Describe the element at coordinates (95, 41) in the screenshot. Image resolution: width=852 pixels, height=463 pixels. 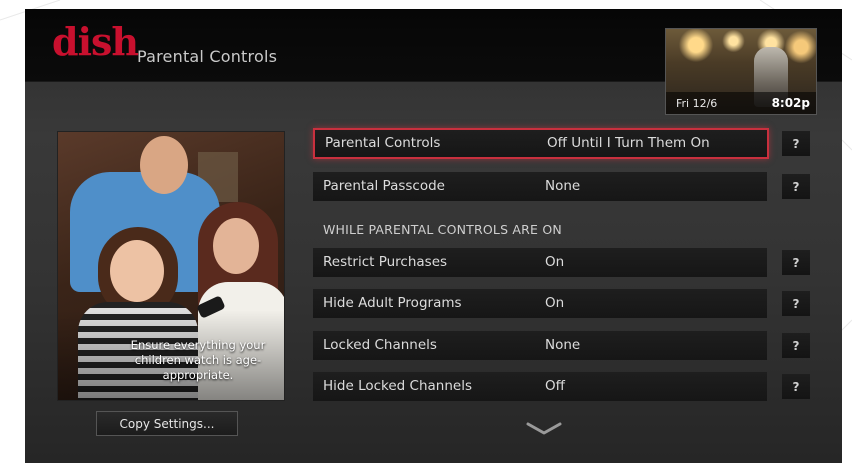
I see `dish-logo: dish` at that location.